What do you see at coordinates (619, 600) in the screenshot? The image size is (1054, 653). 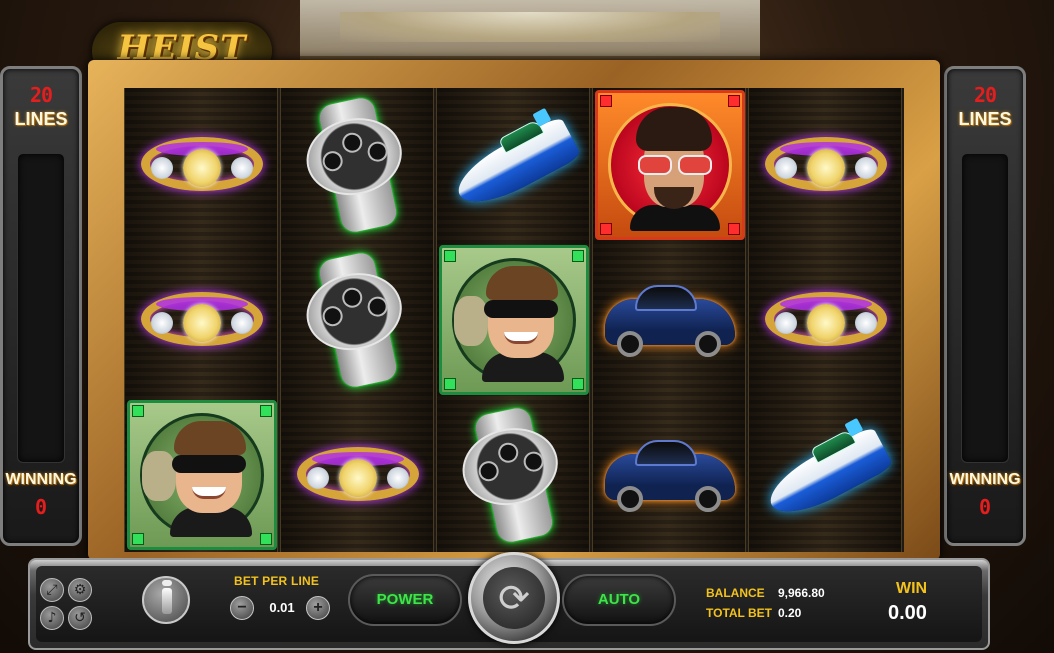 I see `auto-button: AUTO` at bounding box center [619, 600].